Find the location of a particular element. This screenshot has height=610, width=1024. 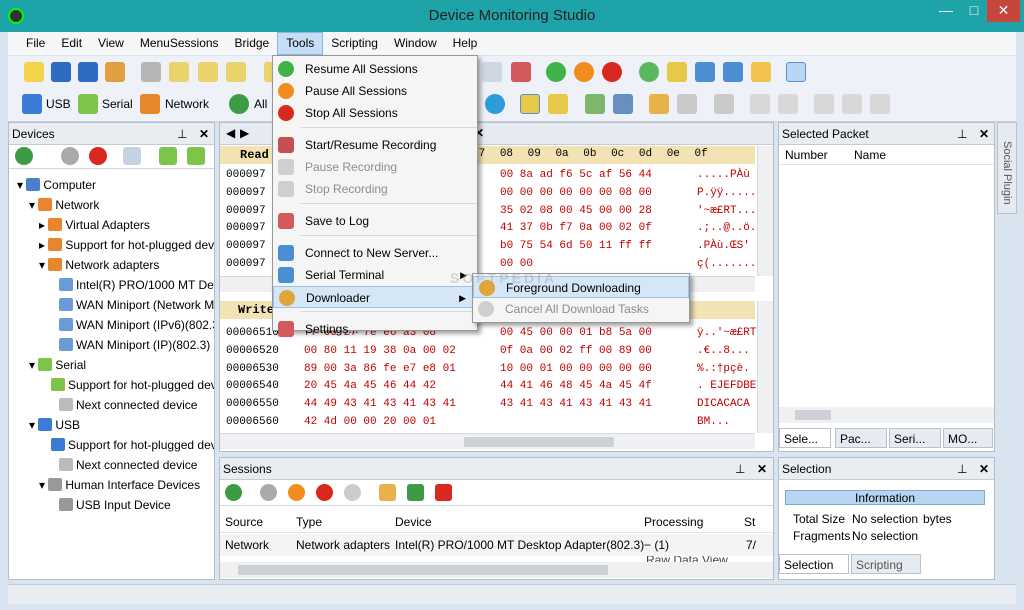

pause-icon is located at coordinates (584, 72).